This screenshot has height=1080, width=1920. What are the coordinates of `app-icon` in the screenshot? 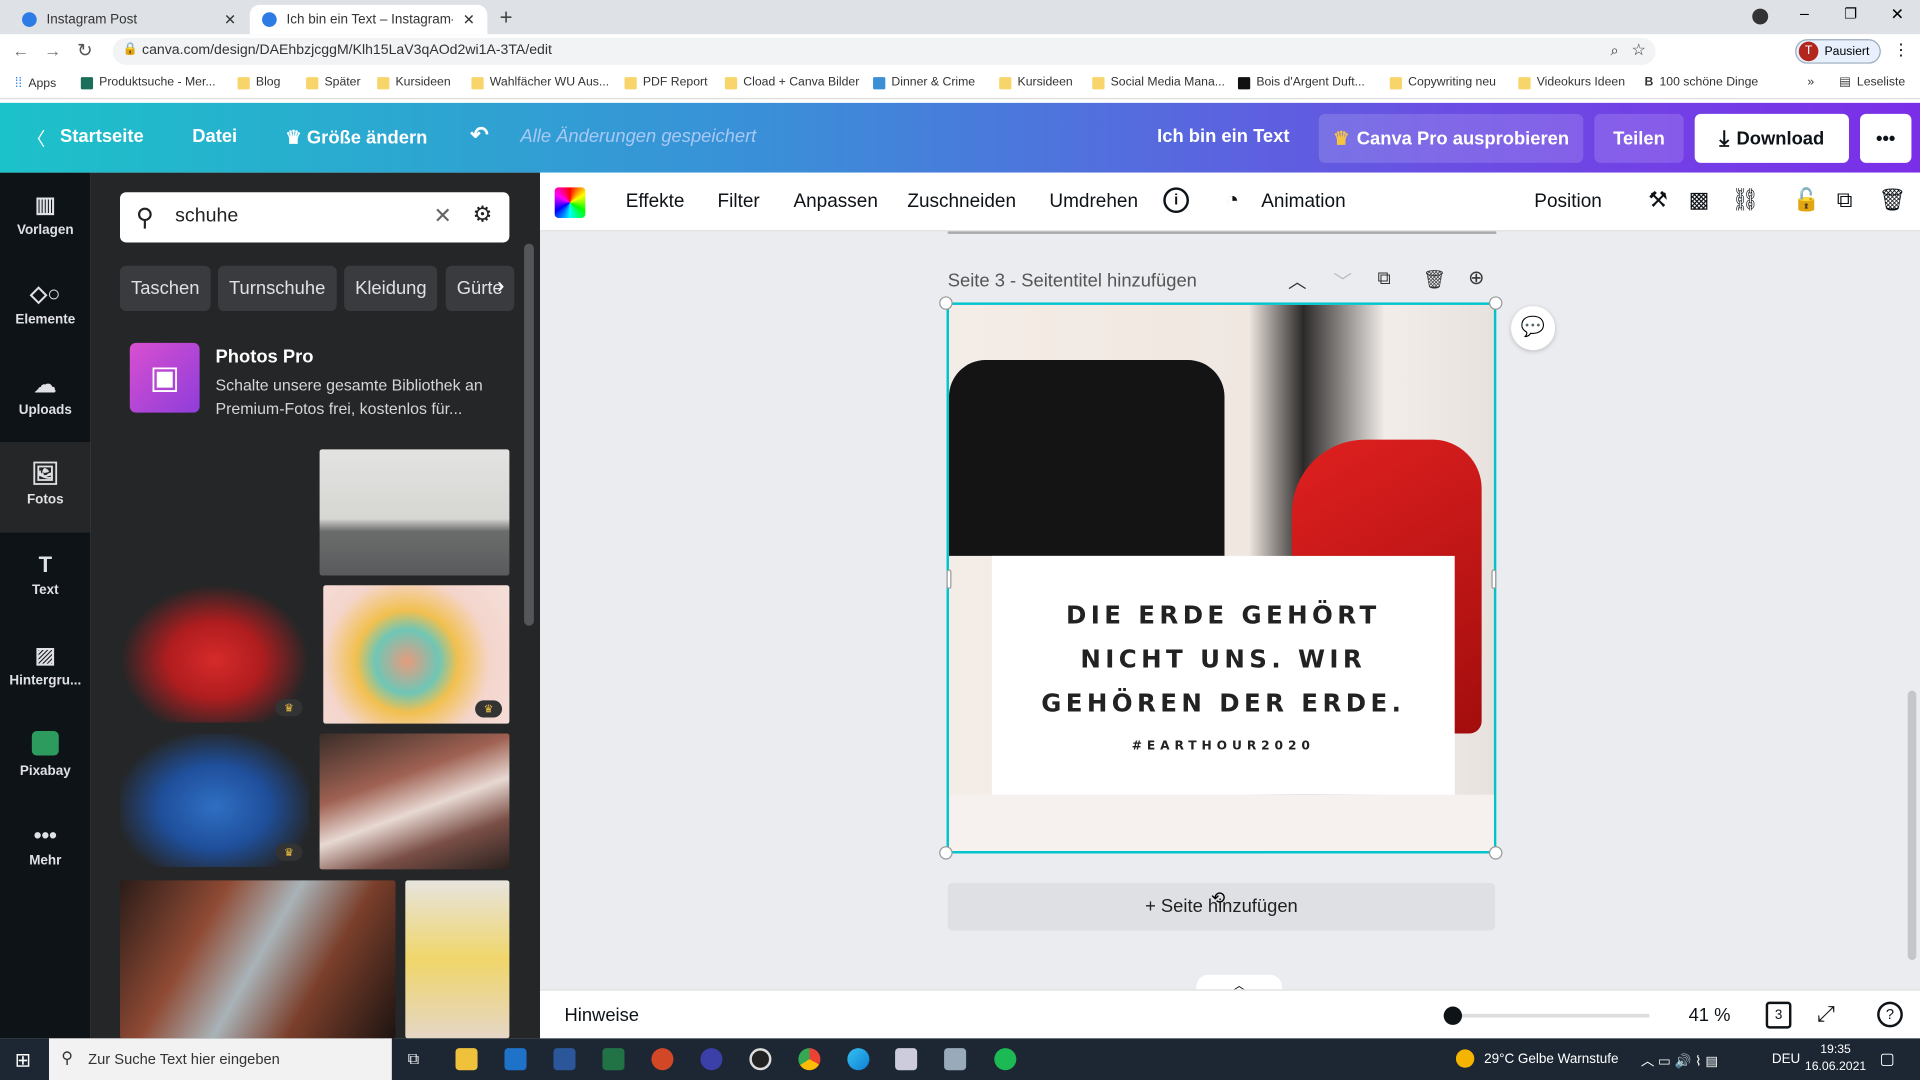 It's located at (906, 1059).